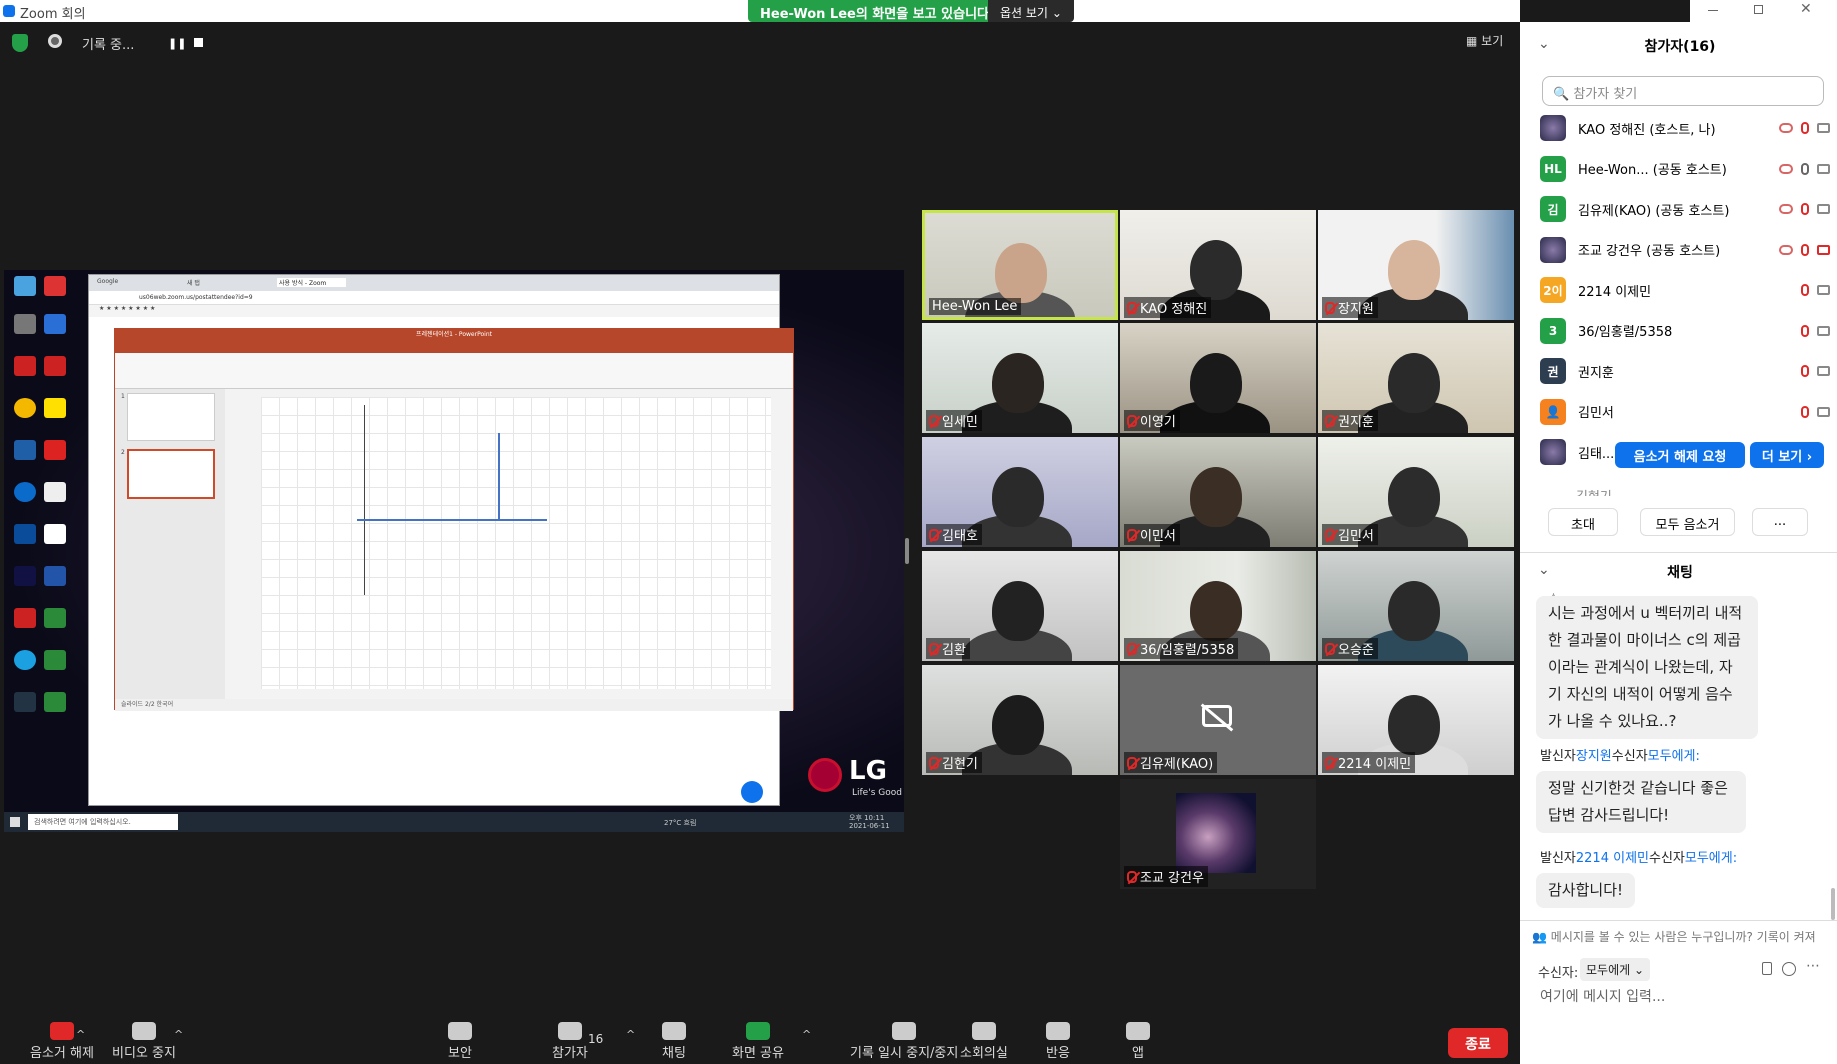 The width and height of the screenshot is (1837, 1064). What do you see at coordinates (1685, 371) in the screenshot?
I see `participant-row: 권 권지훈` at bounding box center [1685, 371].